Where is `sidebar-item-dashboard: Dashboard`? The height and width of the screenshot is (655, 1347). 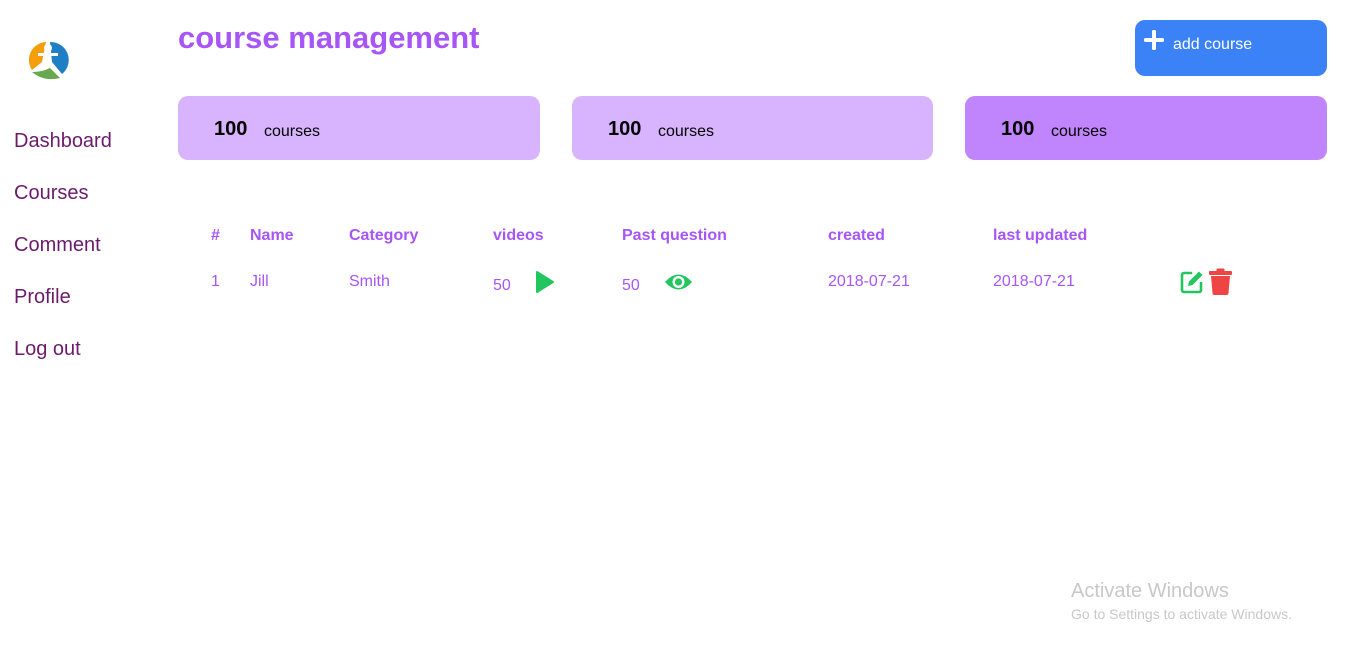 sidebar-item-dashboard: Dashboard is located at coordinates (63, 154).